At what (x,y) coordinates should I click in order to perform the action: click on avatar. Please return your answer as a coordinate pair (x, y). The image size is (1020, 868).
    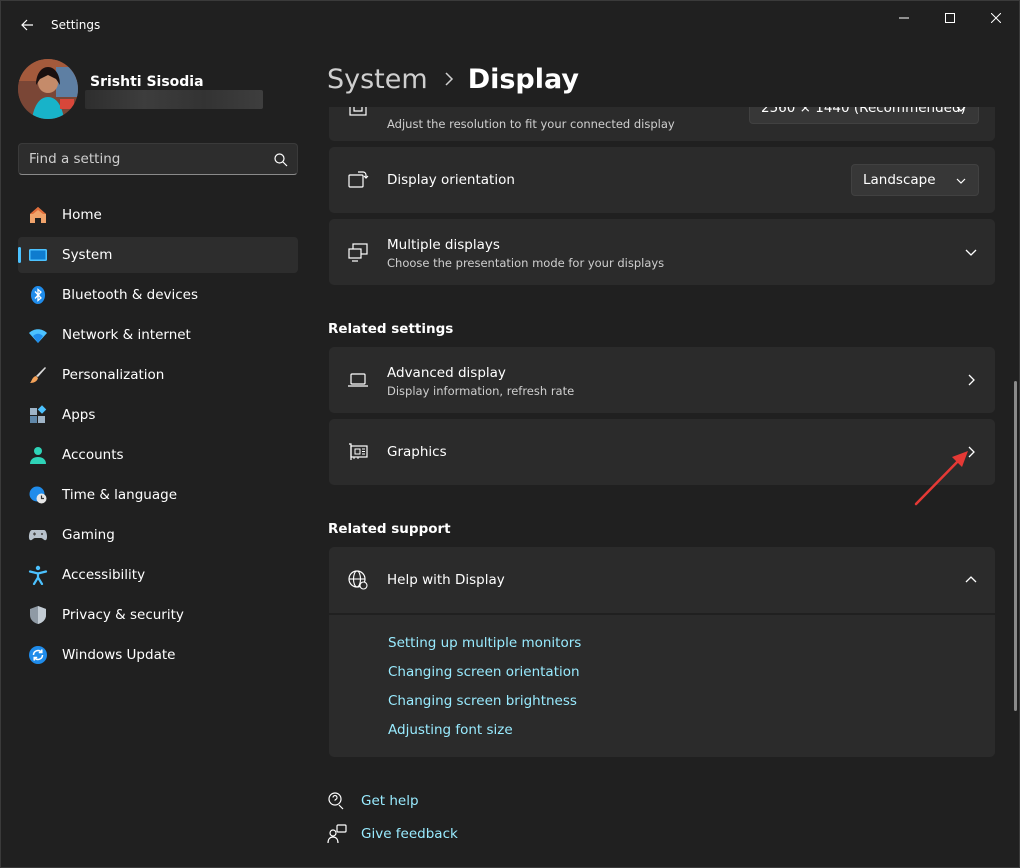
    Looking at the image, I should click on (48, 89).